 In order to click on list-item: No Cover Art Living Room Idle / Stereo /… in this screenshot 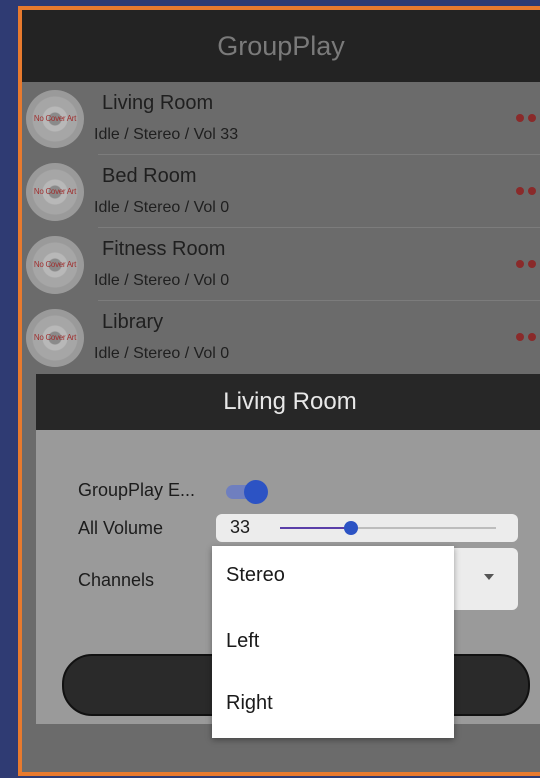, I will do `click(281, 118)`.